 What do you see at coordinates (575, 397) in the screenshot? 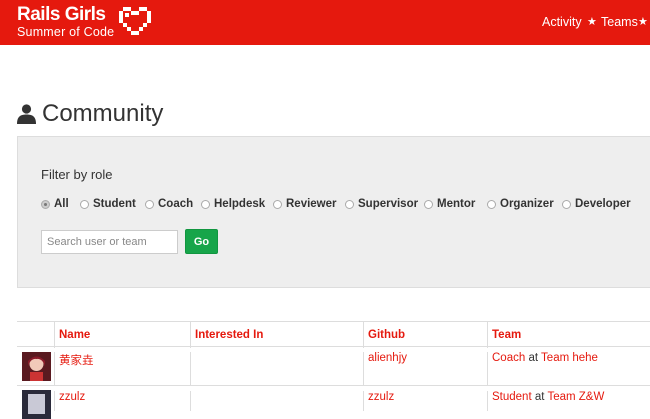
I see `team-link: Team Z&W` at bounding box center [575, 397].